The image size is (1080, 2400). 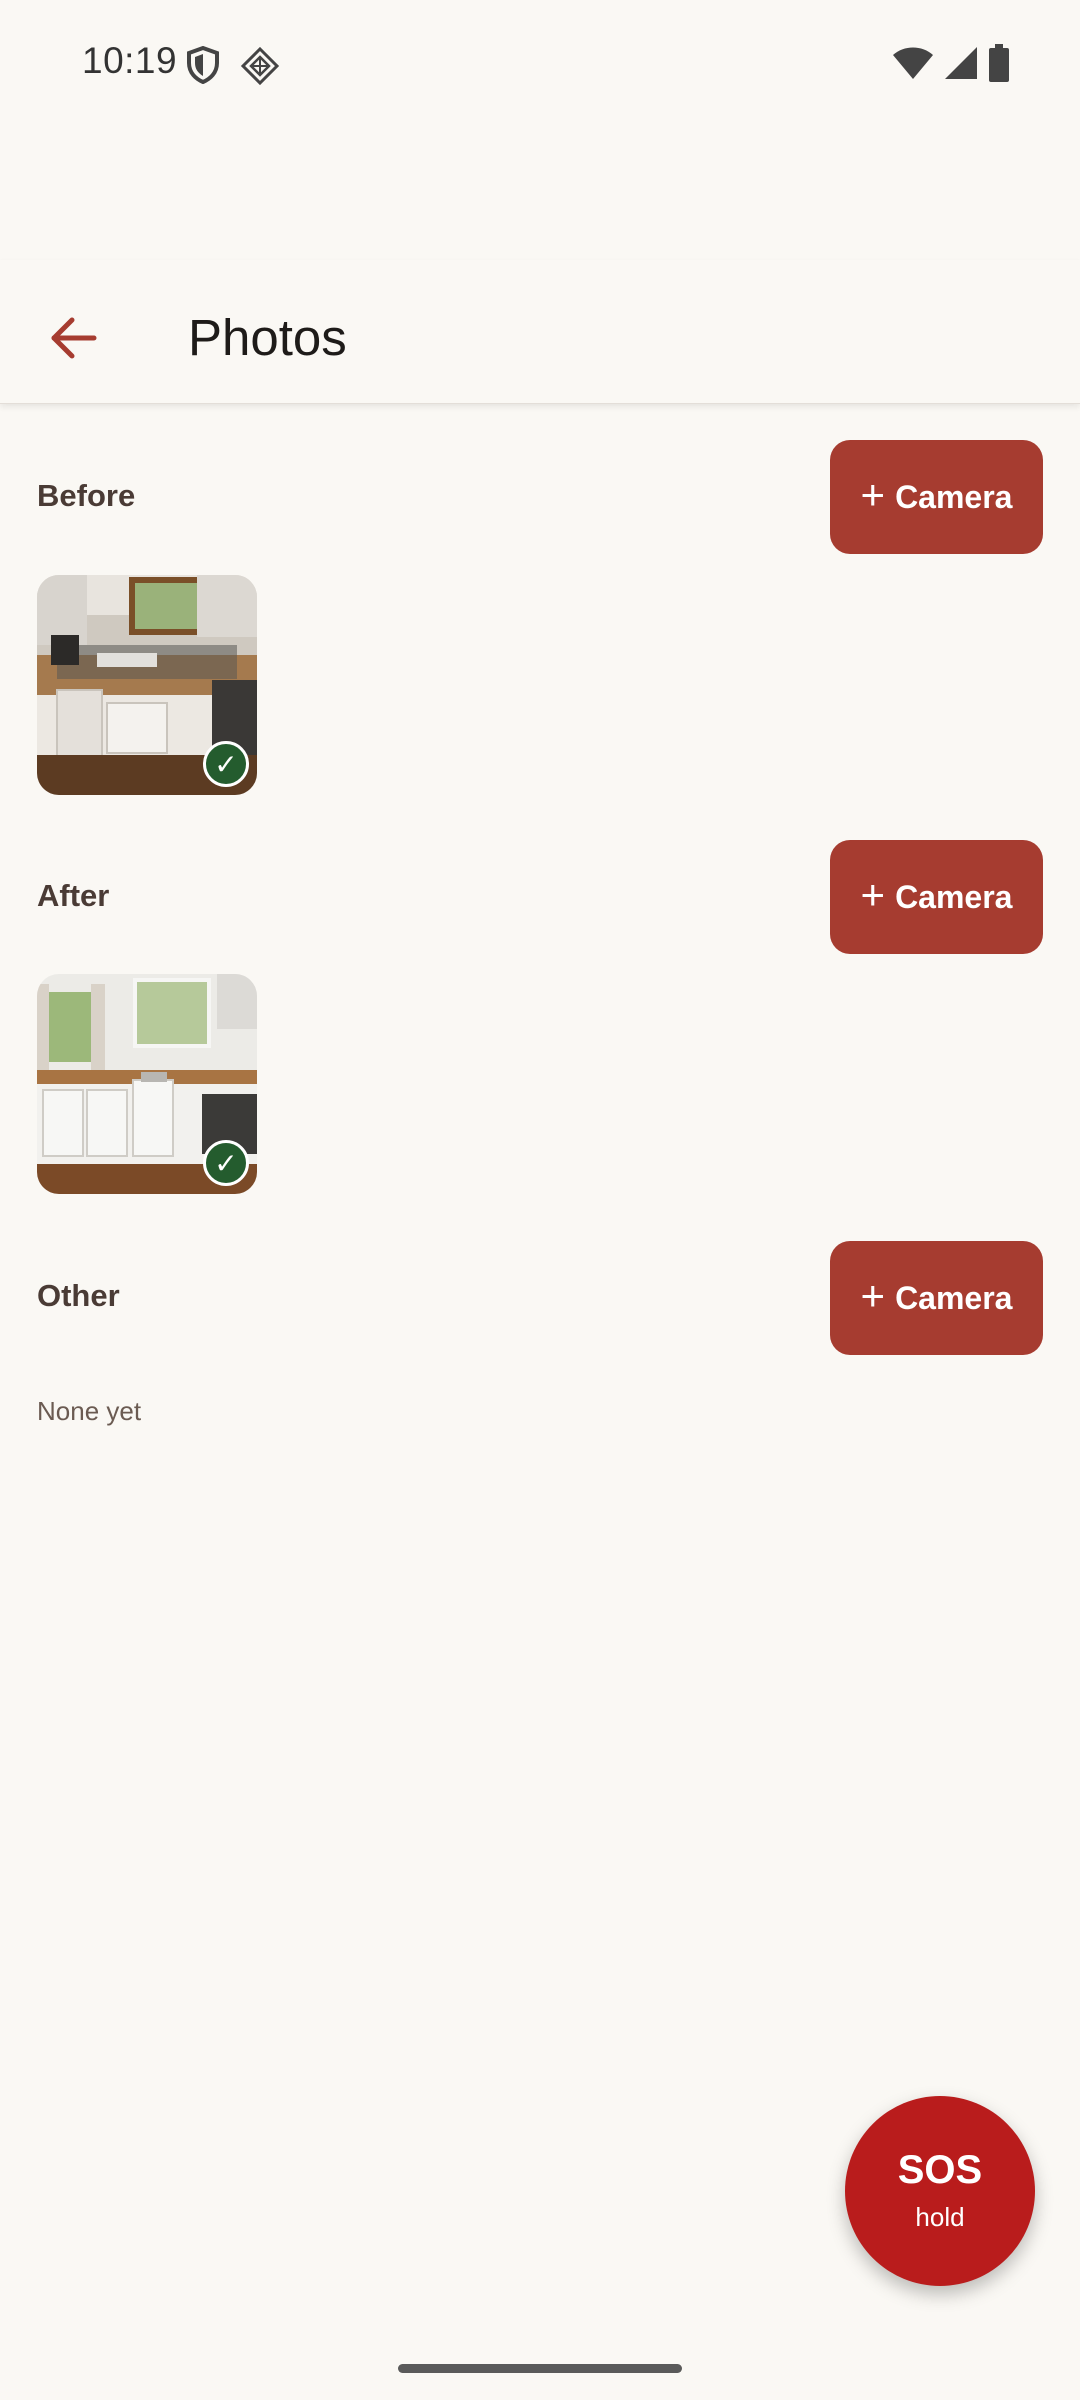 What do you see at coordinates (147, 1084) in the screenshot?
I see `after-photo-thumbnail: ✓` at bounding box center [147, 1084].